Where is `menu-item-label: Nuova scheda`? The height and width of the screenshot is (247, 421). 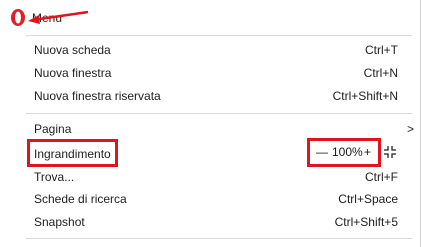
menu-item-label: Nuova scheda is located at coordinates (72, 50).